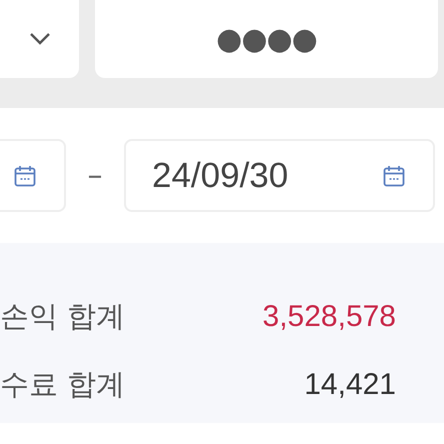  I want to click on end-date-field: 24/09/30, so click(279, 175).